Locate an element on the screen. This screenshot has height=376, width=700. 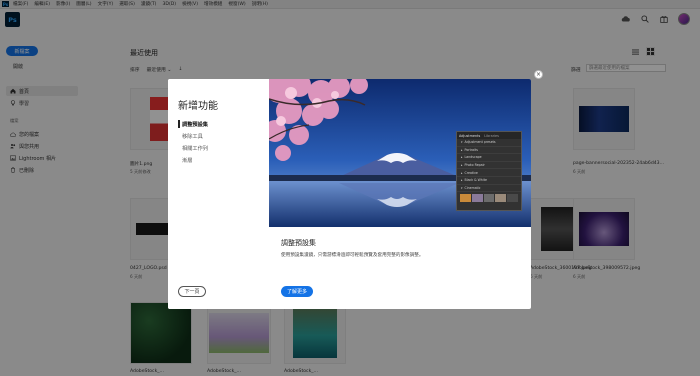
panel-row: ▸ Portraits is located at coordinates (489, 151).